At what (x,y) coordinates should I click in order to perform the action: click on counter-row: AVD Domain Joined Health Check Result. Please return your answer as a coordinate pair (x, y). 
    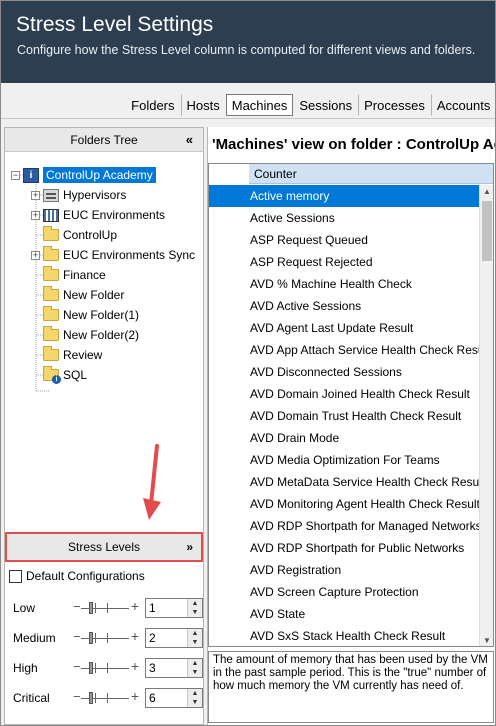
    Looking at the image, I should click on (344, 394).